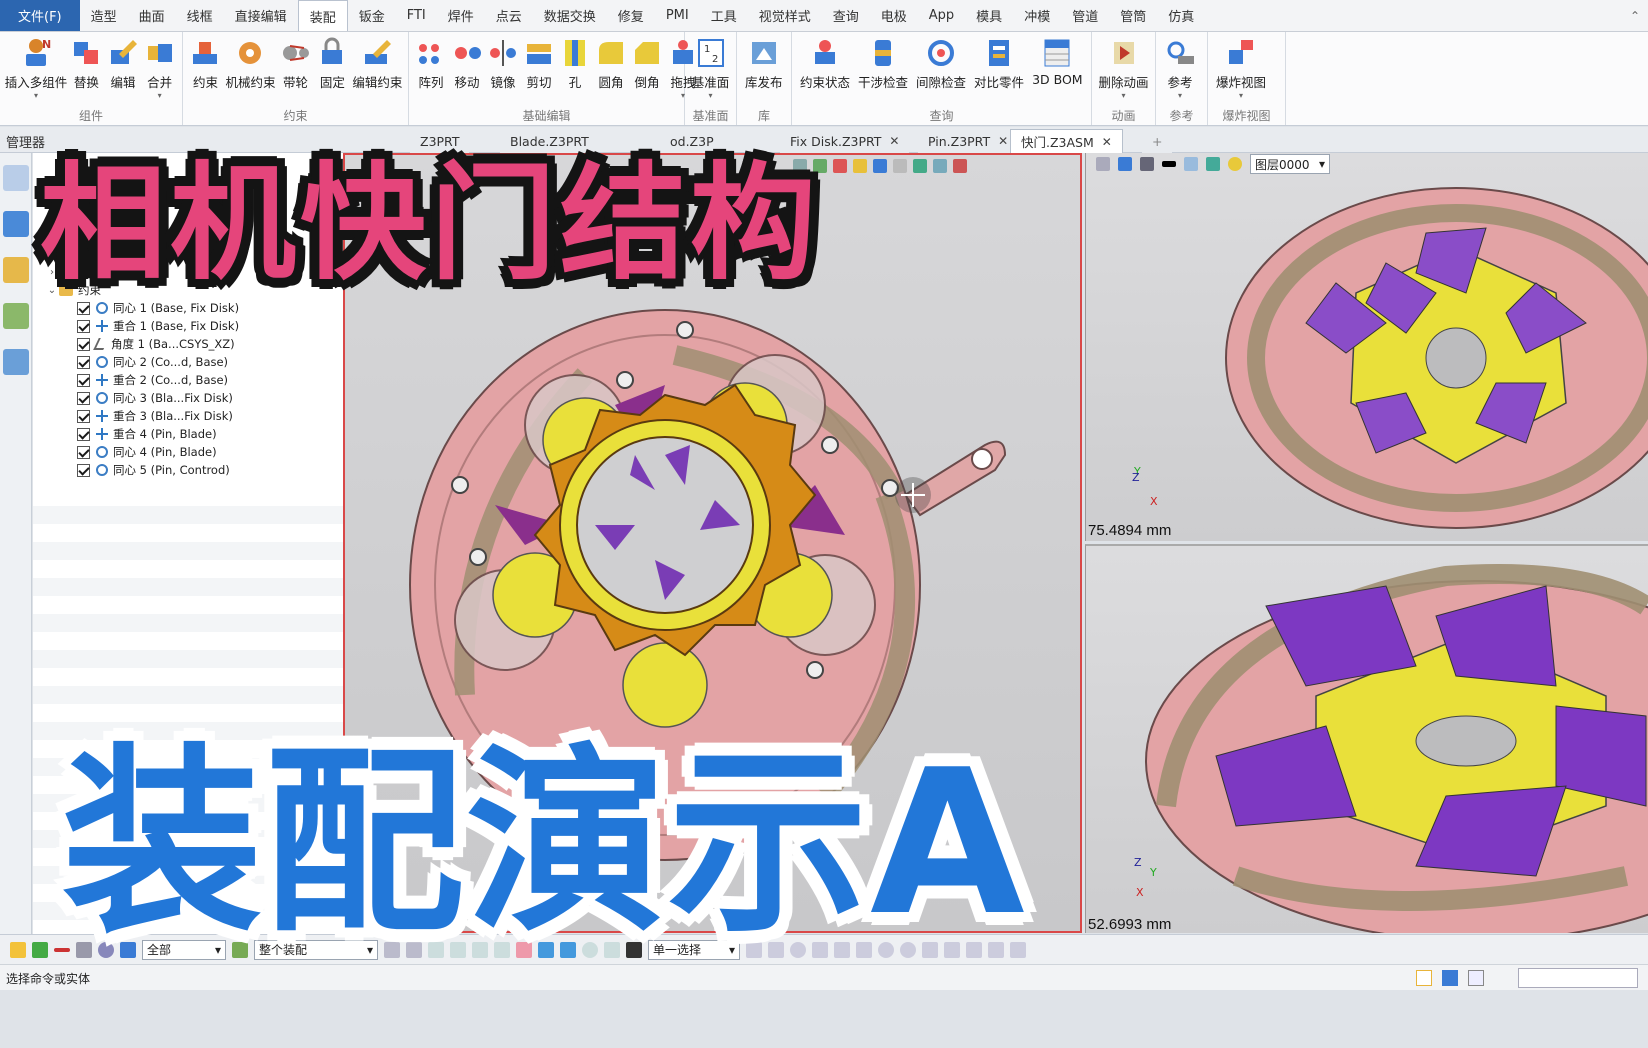 Image resolution: width=1648 pixels, height=1048 pixels. I want to click on chamfer-button: 倒角, so click(647, 71).